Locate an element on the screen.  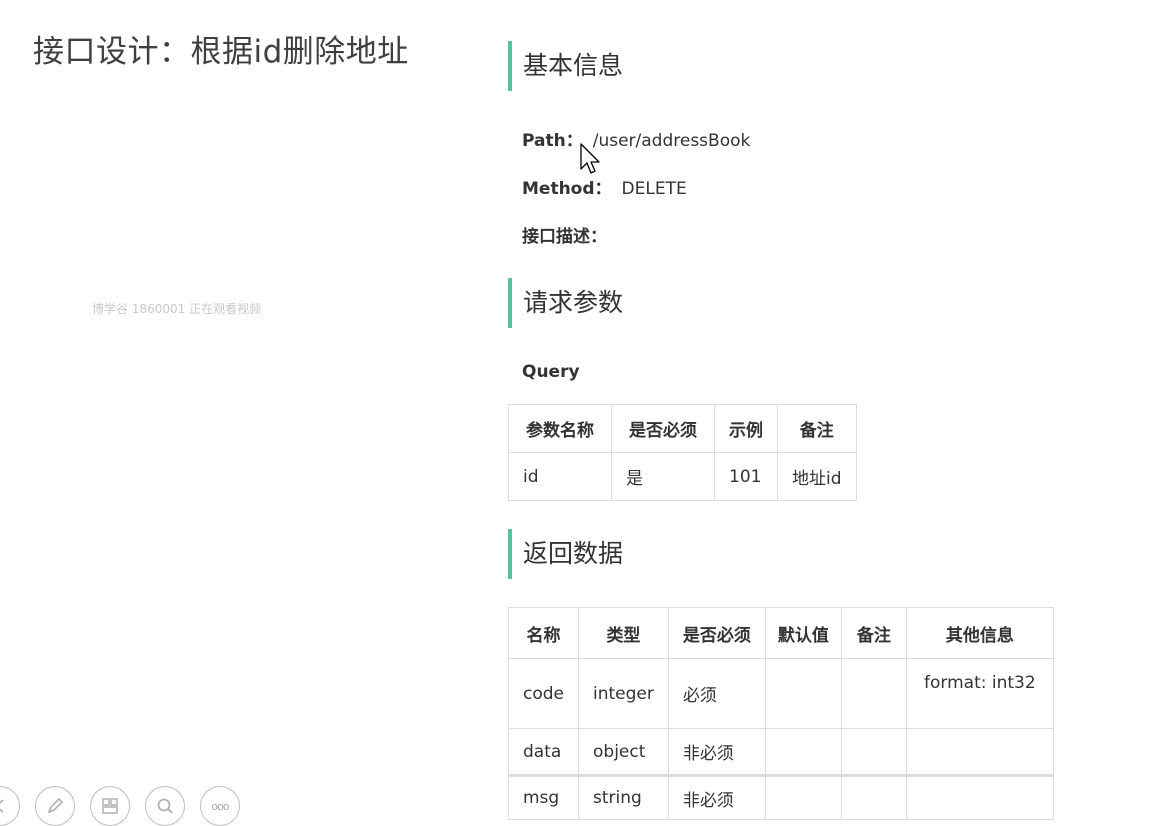
table-row: msg string 非必须 is located at coordinates (781, 797).